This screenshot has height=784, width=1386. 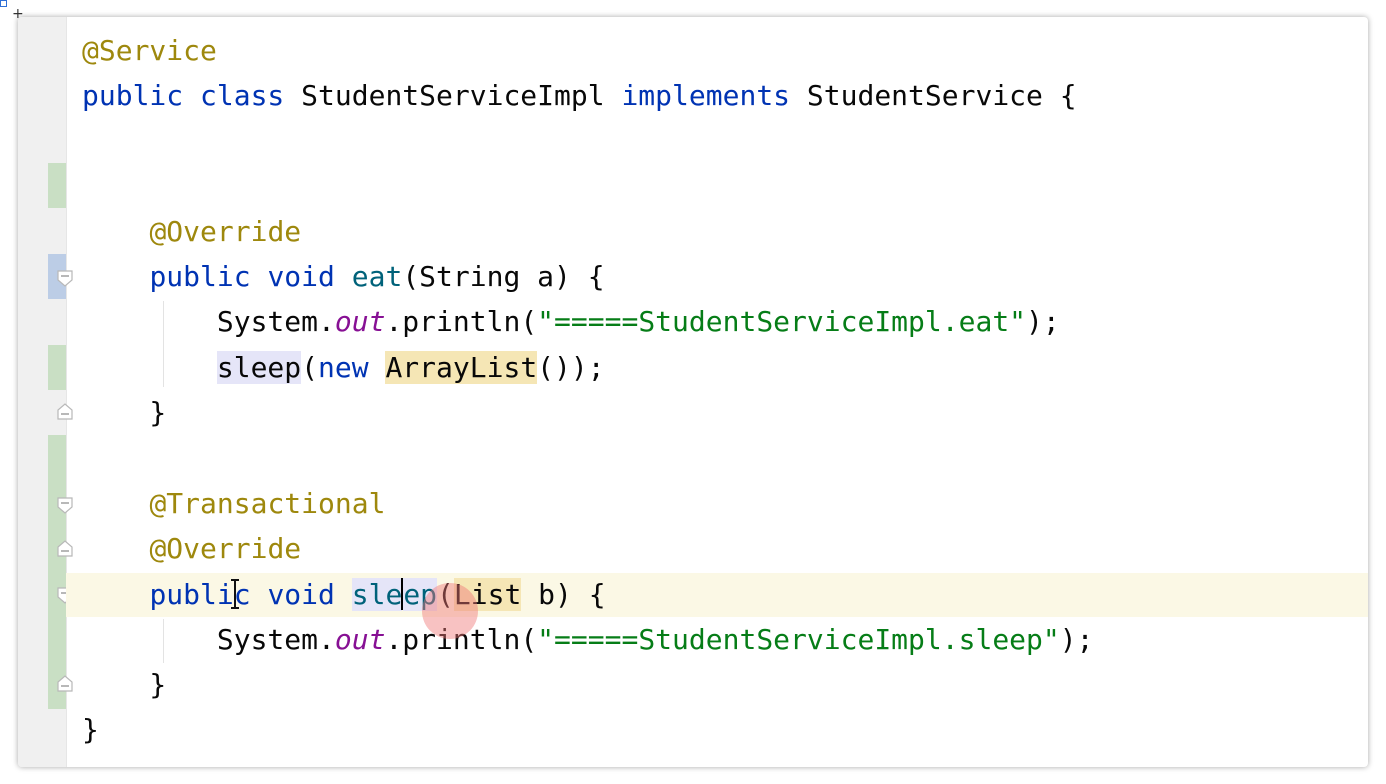 What do you see at coordinates (933, 95) in the screenshot?
I see `code-token: StudentService {` at bounding box center [933, 95].